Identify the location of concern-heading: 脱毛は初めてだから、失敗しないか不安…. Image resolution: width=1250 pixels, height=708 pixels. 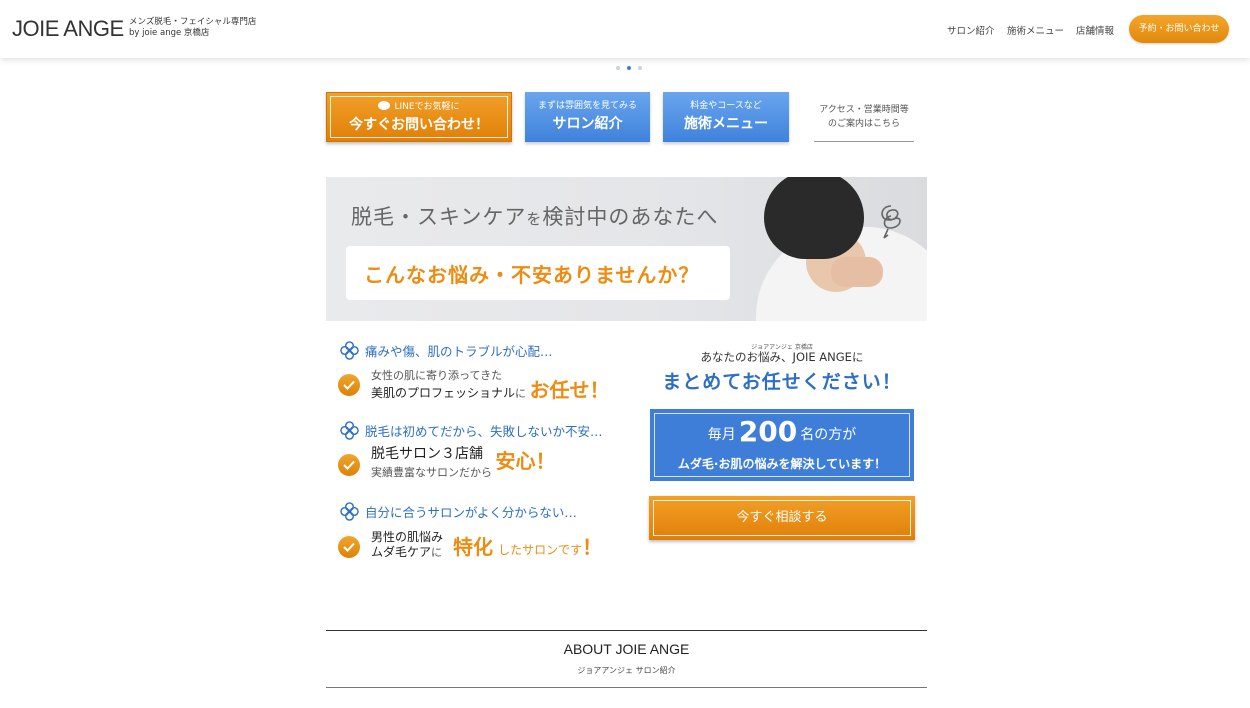
(471, 430).